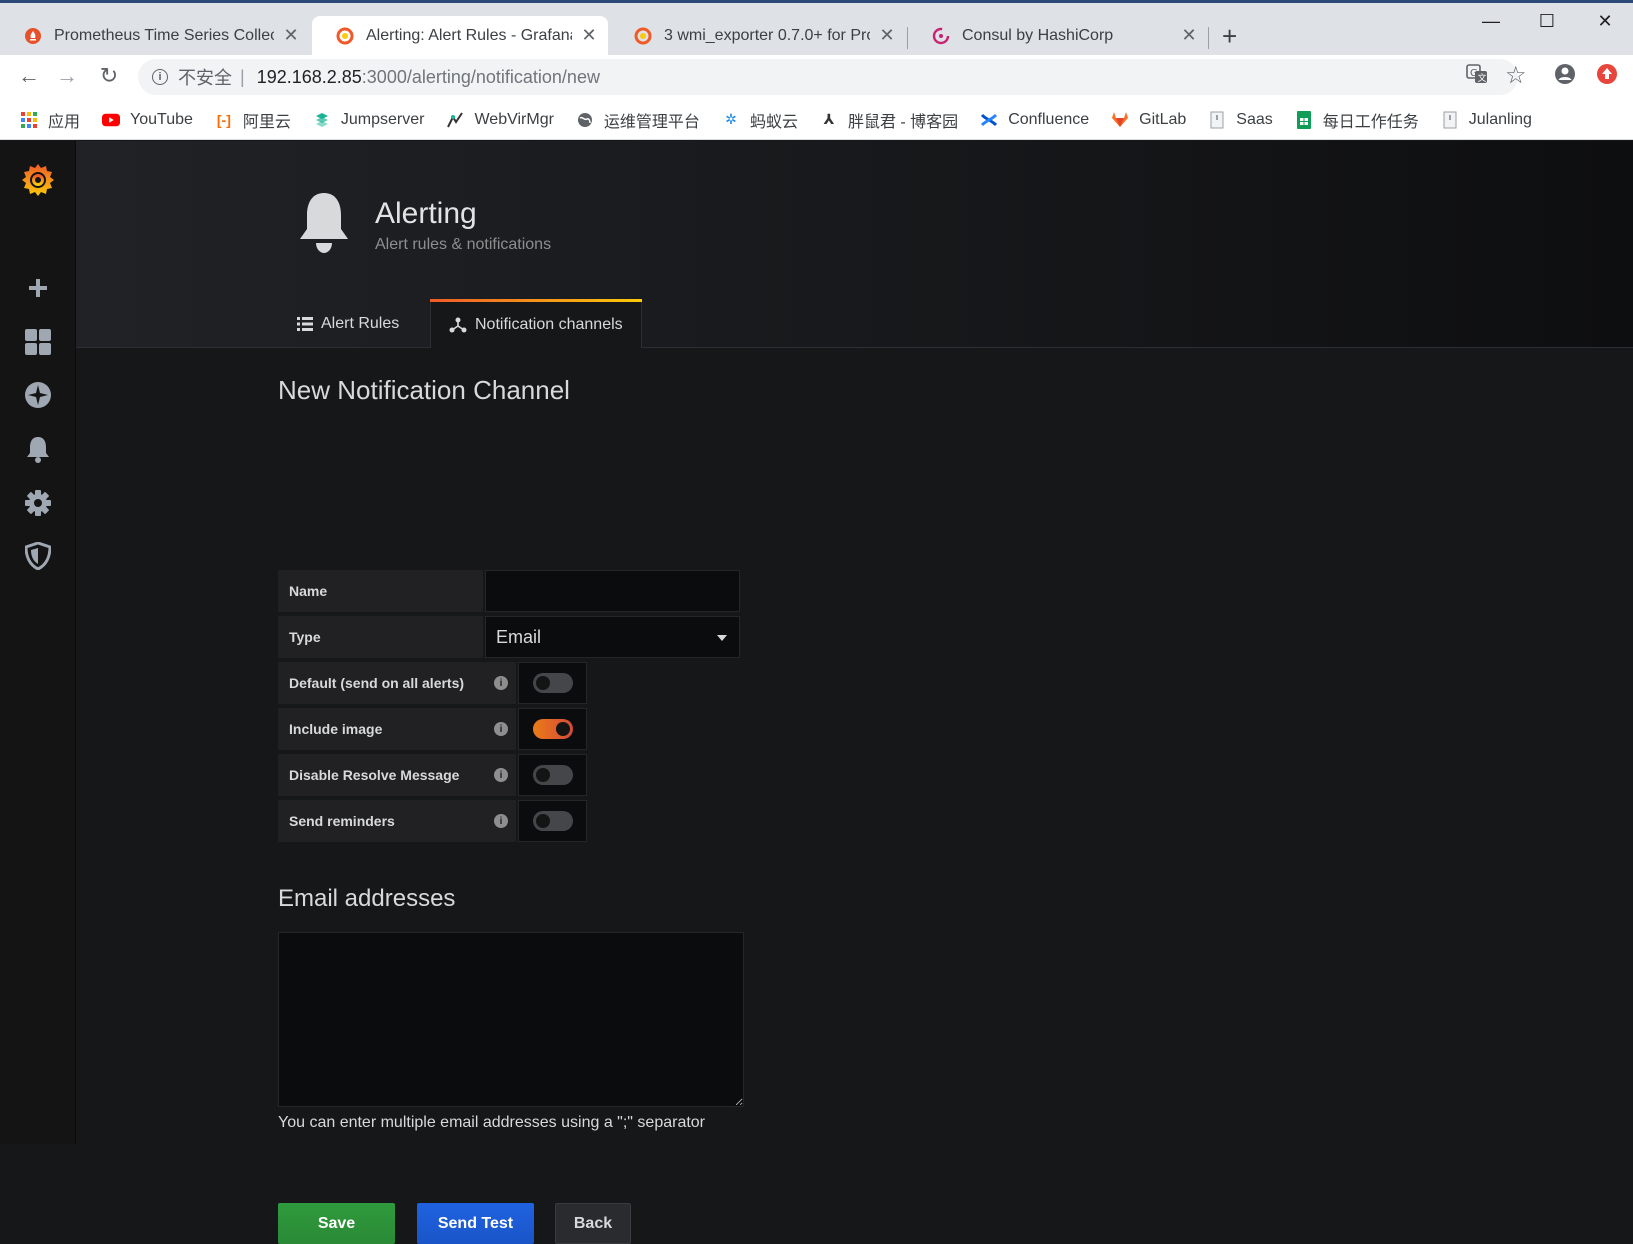  Describe the element at coordinates (514, 119) in the screenshot. I see `bookmark-label: WebVirMgr` at that location.